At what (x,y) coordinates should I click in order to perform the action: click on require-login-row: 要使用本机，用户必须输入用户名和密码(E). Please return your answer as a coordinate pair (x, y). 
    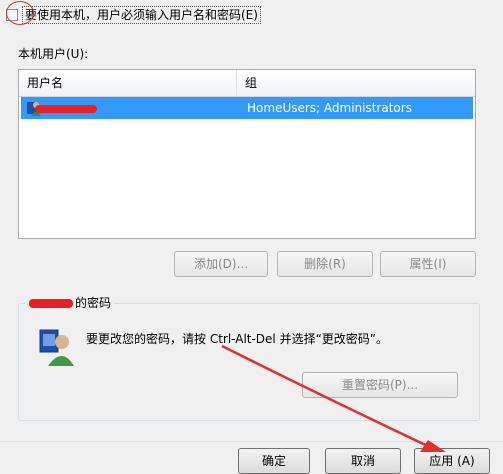
    Looking at the image, I should click on (133, 15).